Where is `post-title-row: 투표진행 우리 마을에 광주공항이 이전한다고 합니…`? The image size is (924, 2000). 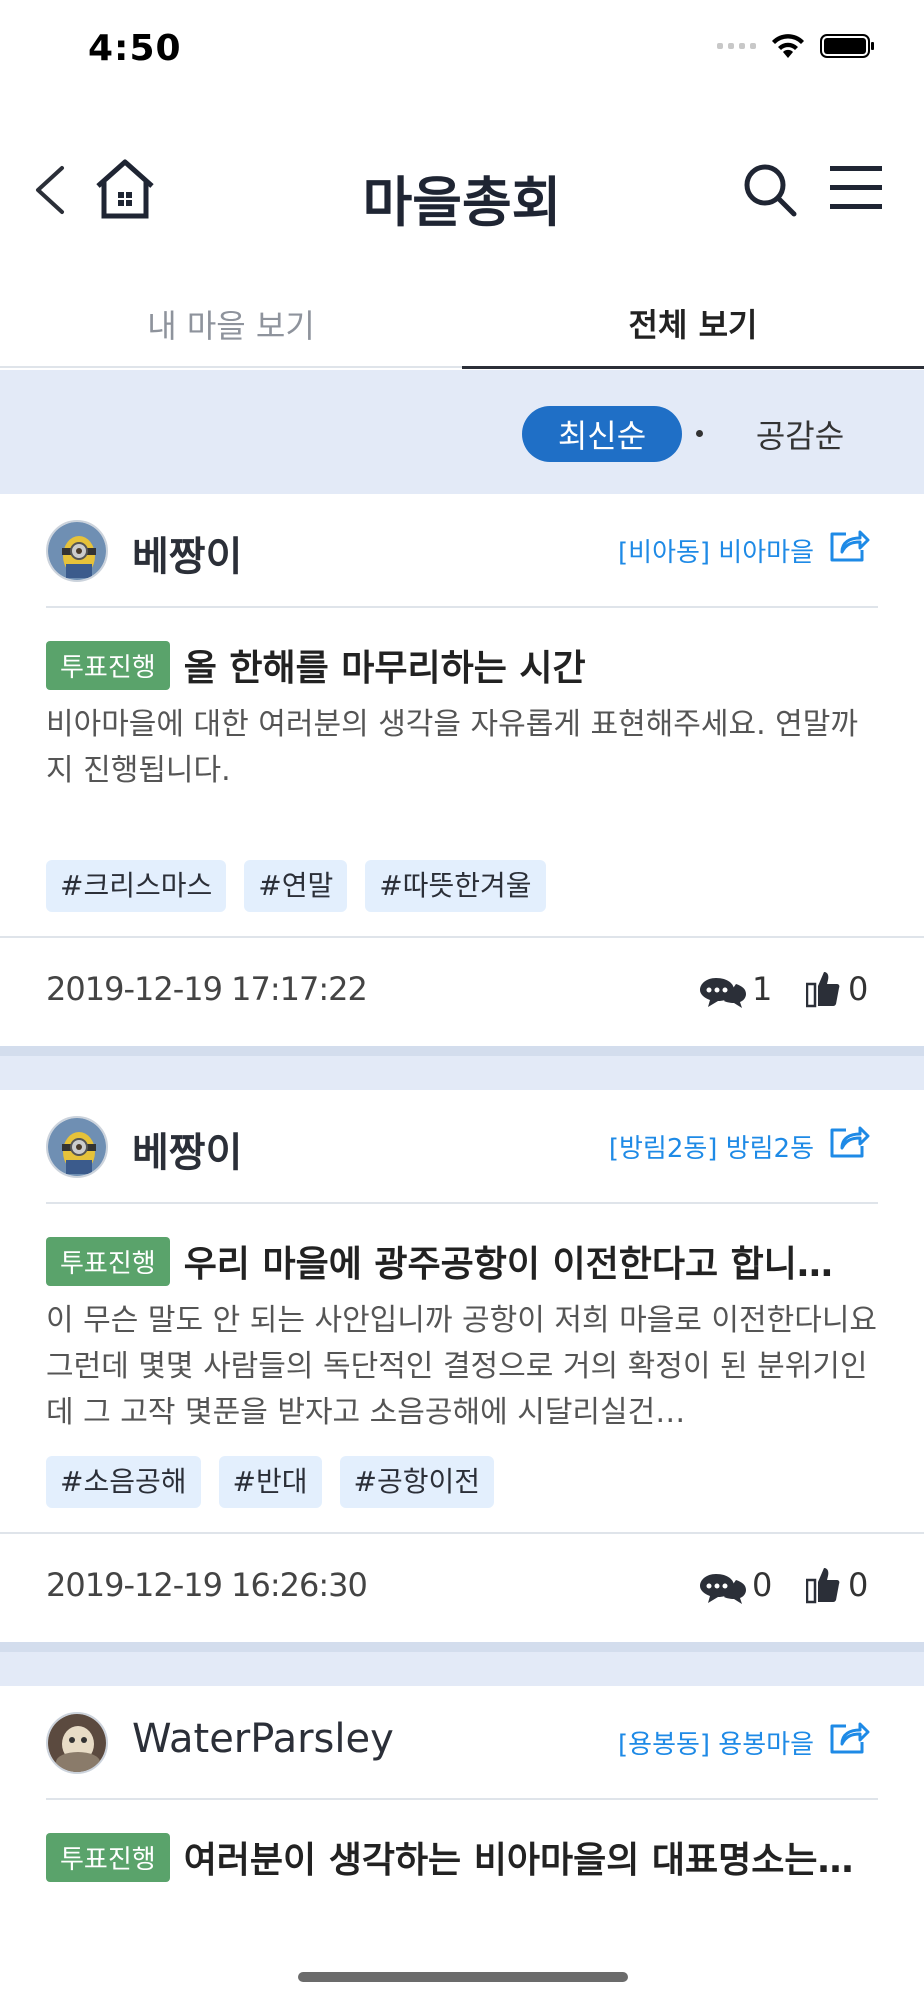
post-title-row: 투표진행 우리 마을에 광주공항이 이전한다고 합니… is located at coordinates (462, 1261).